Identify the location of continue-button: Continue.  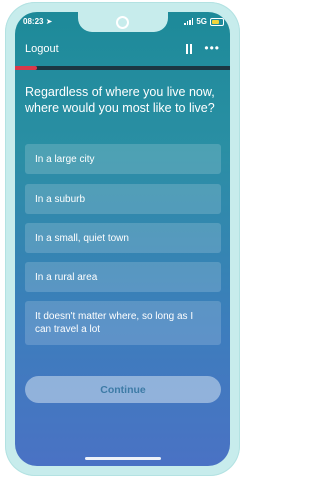
(123, 389).